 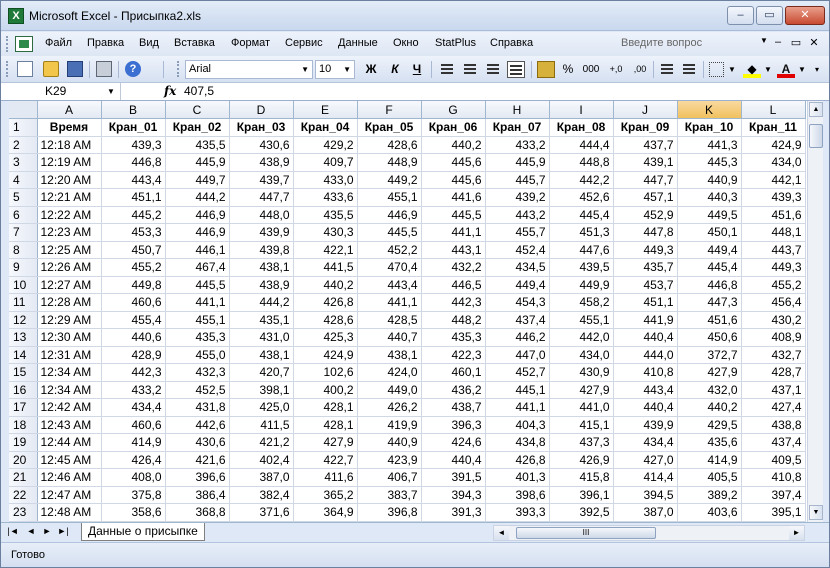 I want to click on toolbar-grip, so click(x=7, y=69).